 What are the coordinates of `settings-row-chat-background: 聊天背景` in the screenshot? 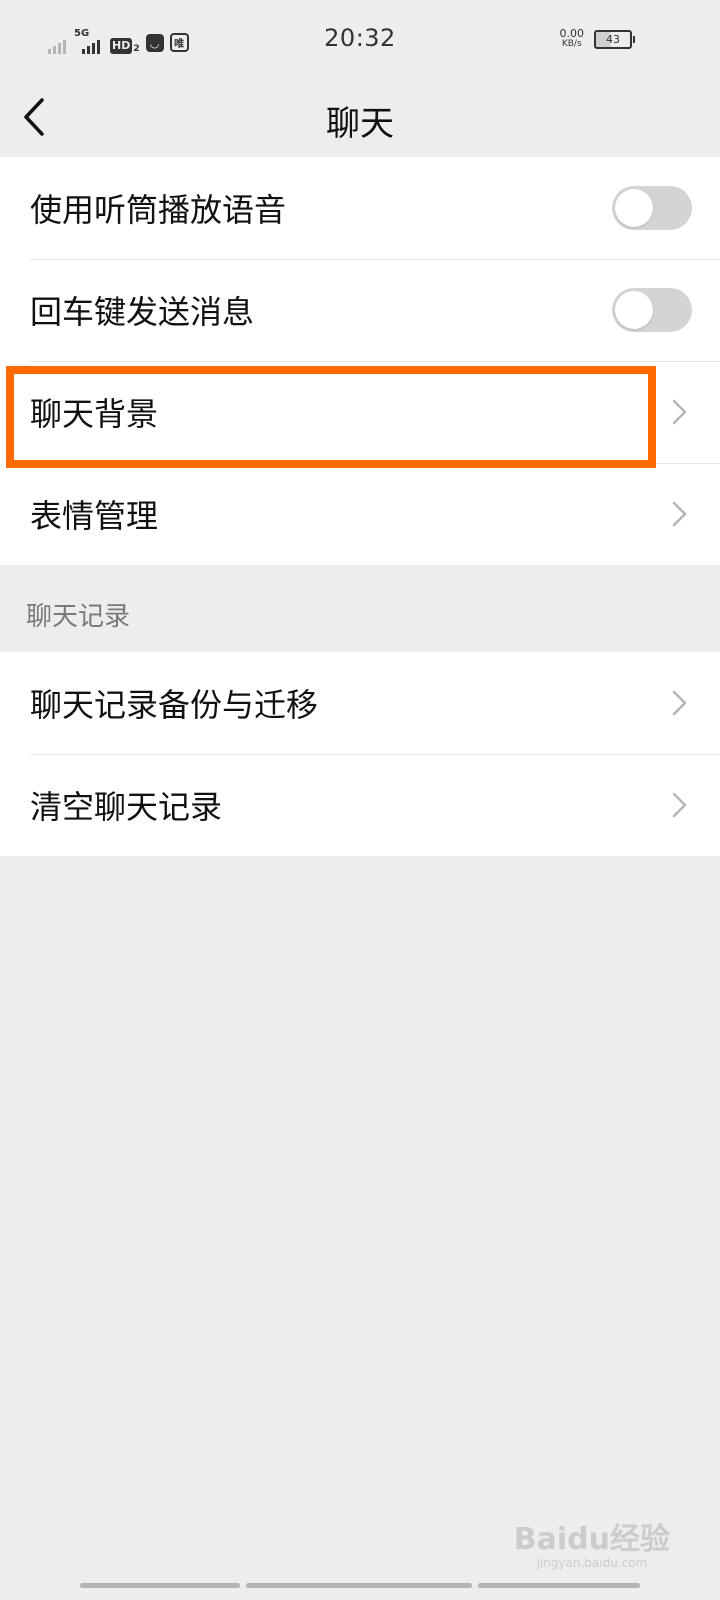 It's located at (360, 412).